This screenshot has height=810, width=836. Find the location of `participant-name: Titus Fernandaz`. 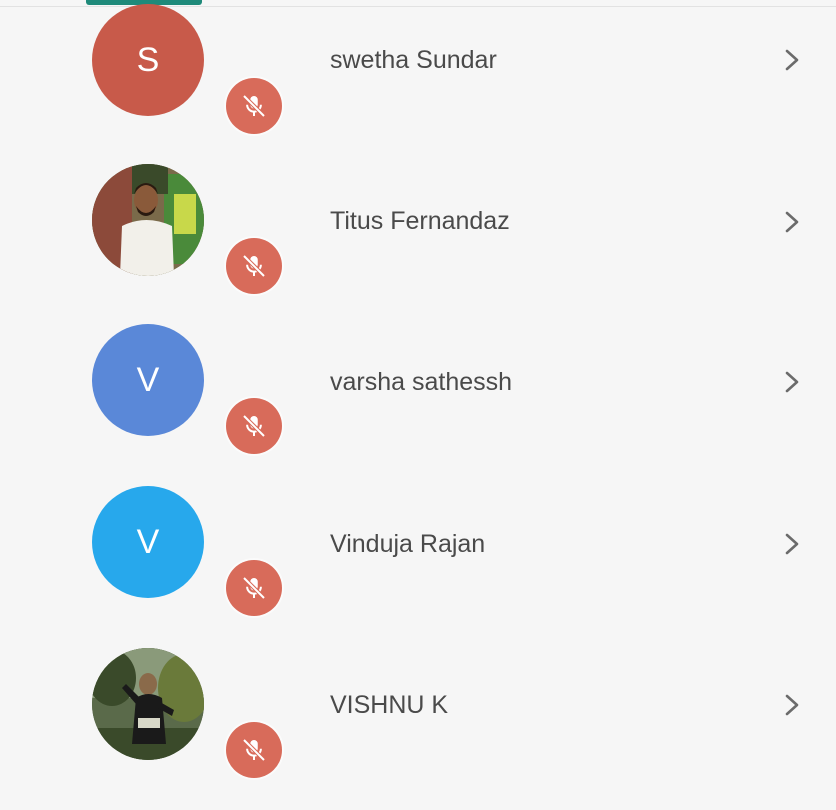

participant-name: Titus Fernandaz is located at coordinates (420, 221).